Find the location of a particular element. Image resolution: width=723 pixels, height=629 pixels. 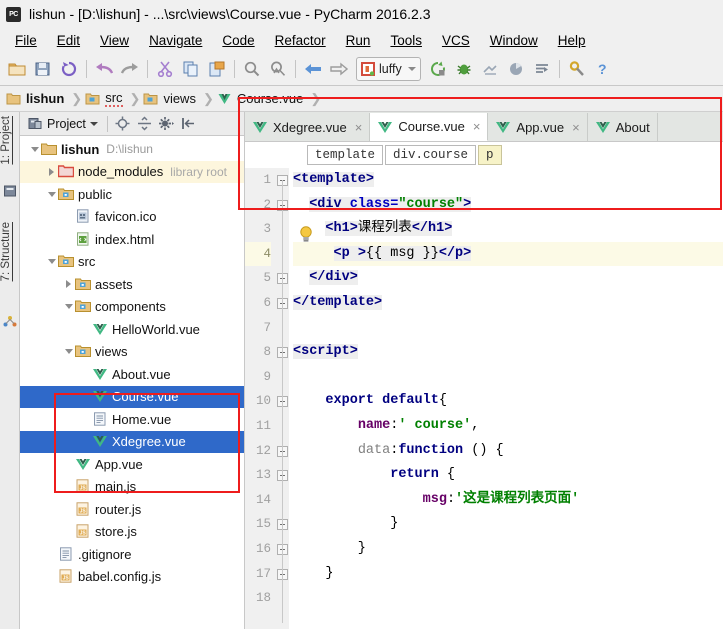

structure-chip-div-course: div.course is located at coordinates (431, 155).